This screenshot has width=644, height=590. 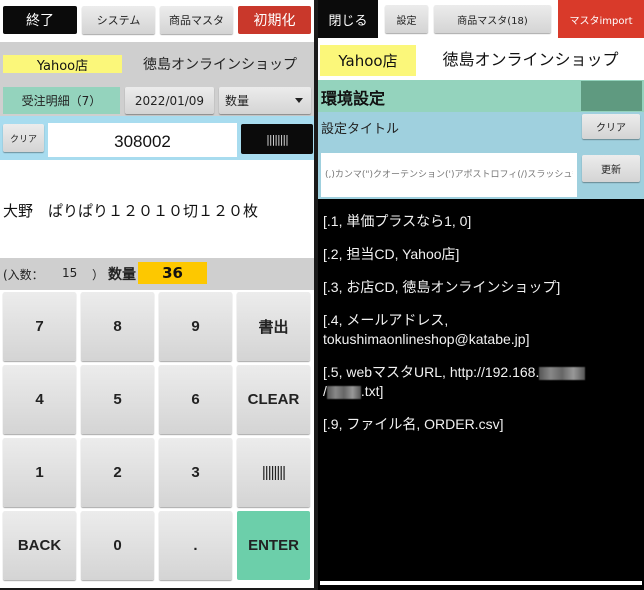 I want to click on export-button: 書出, so click(x=273, y=326).